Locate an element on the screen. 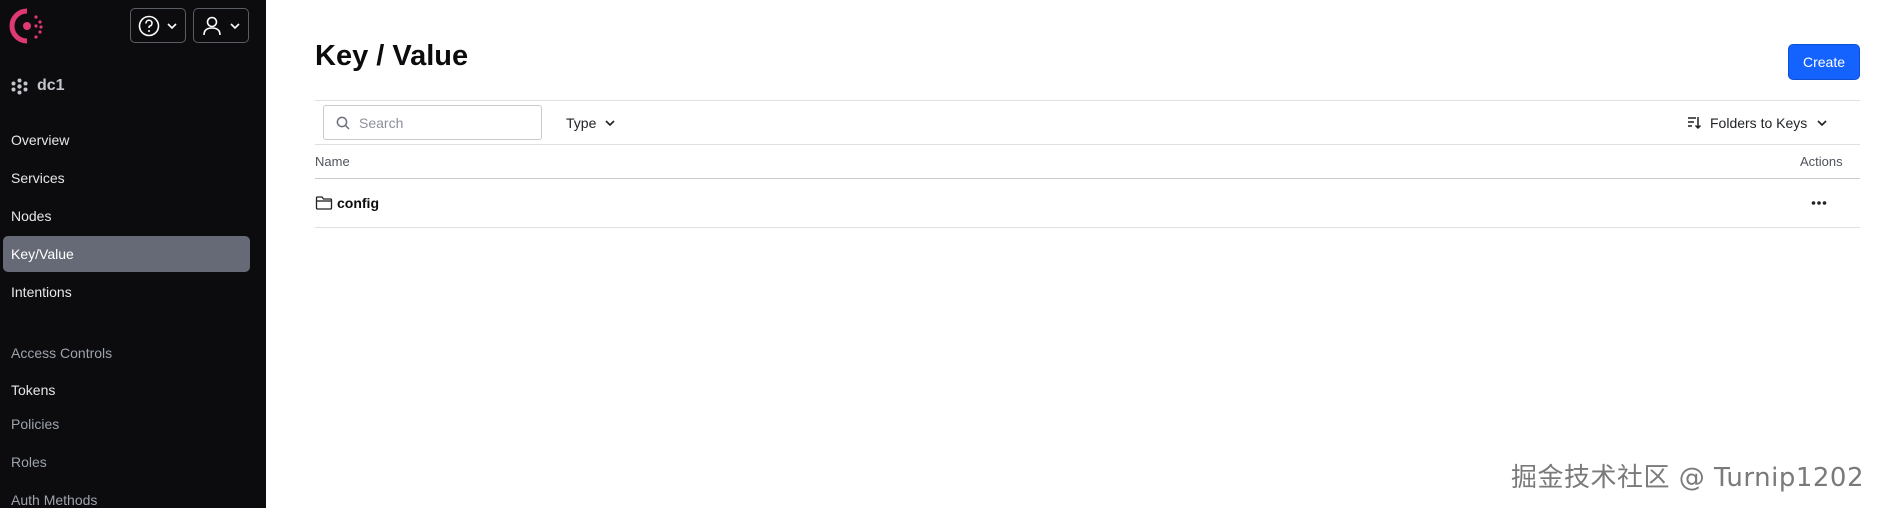 The height and width of the screenshot is (508, 1880). nav-overview: Overview is located at coordinates (126, 140).